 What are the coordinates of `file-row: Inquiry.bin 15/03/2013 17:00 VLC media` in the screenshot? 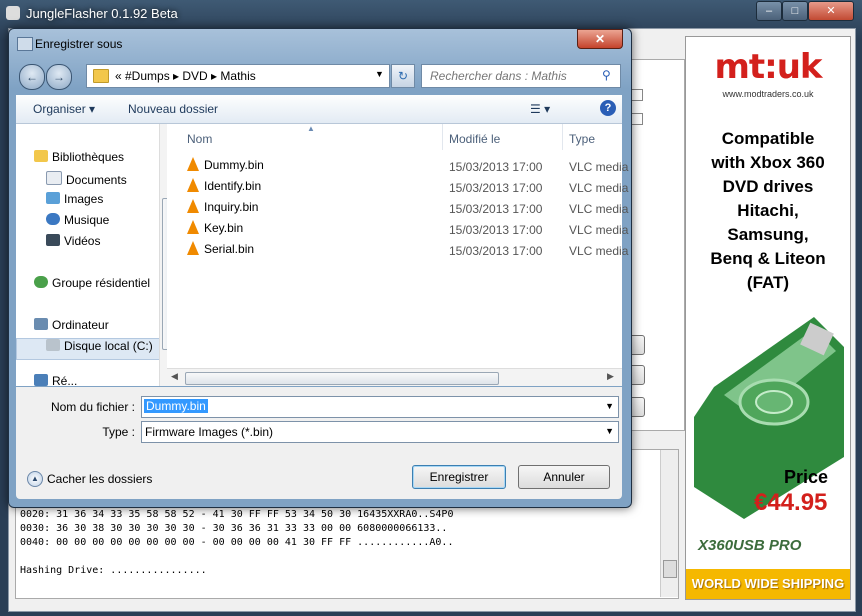 It's located at (407, 209).